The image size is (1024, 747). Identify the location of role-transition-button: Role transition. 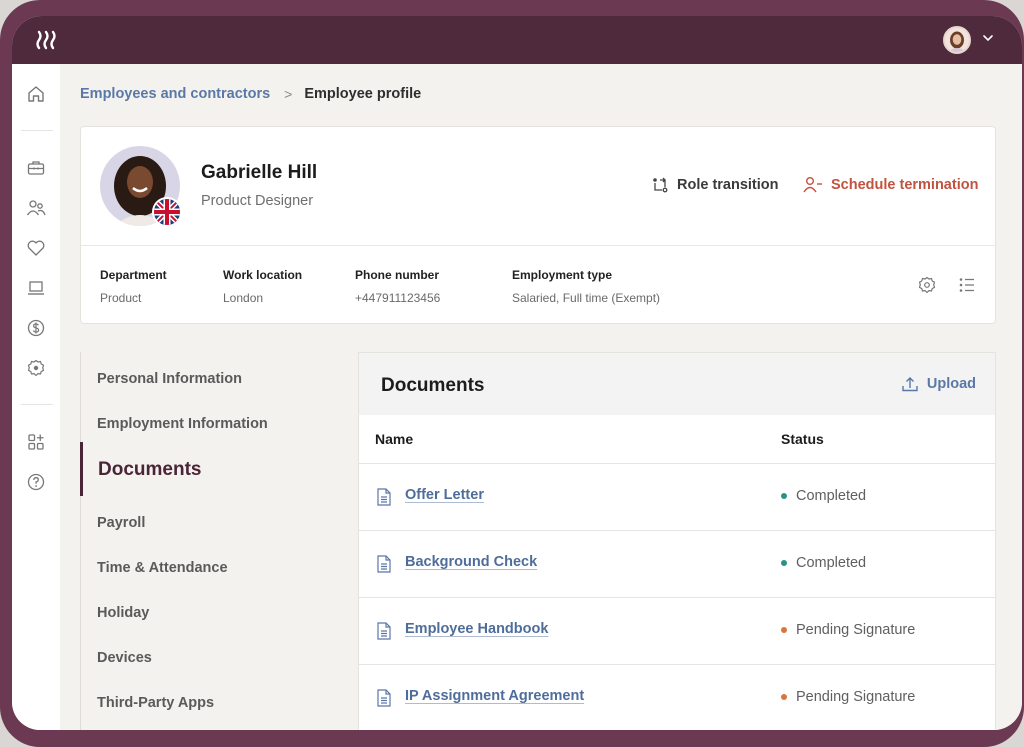
(715, 185).